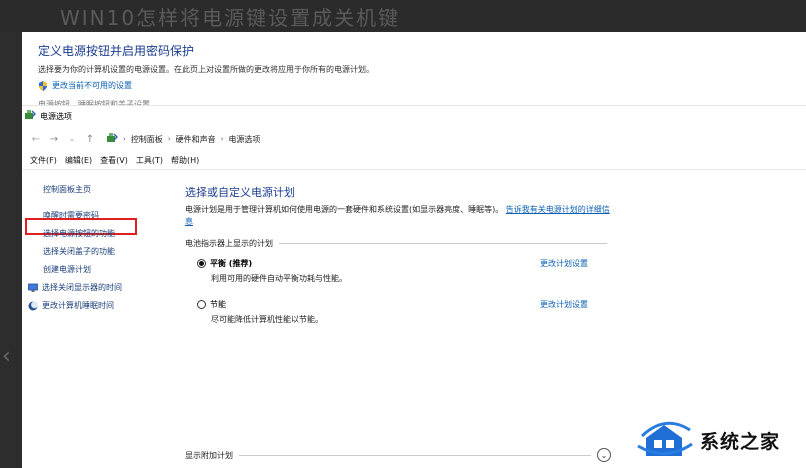 The width and height of the screenshot is (806, 468). Describe the element at coordinates (6, 356) in the screenshot. I see `background-prev-arrow-icon: ‹` at that location.